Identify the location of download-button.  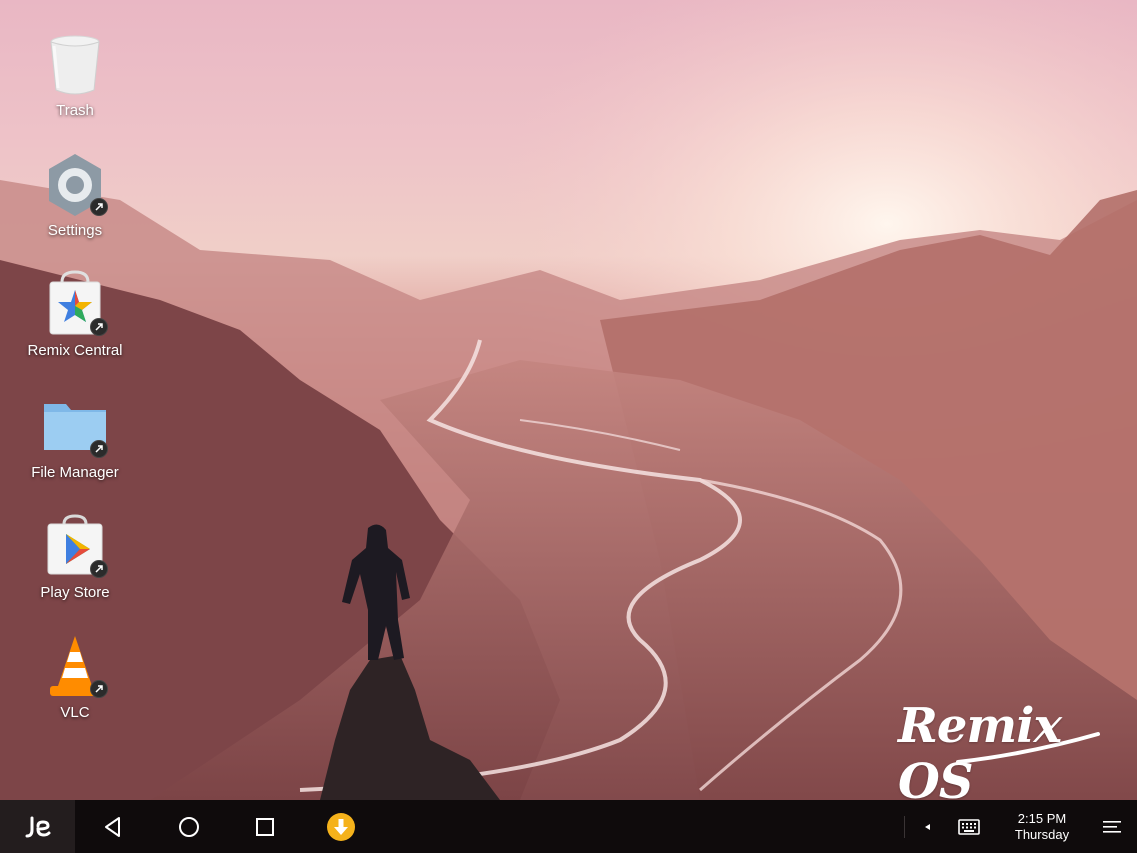
(341, 826).